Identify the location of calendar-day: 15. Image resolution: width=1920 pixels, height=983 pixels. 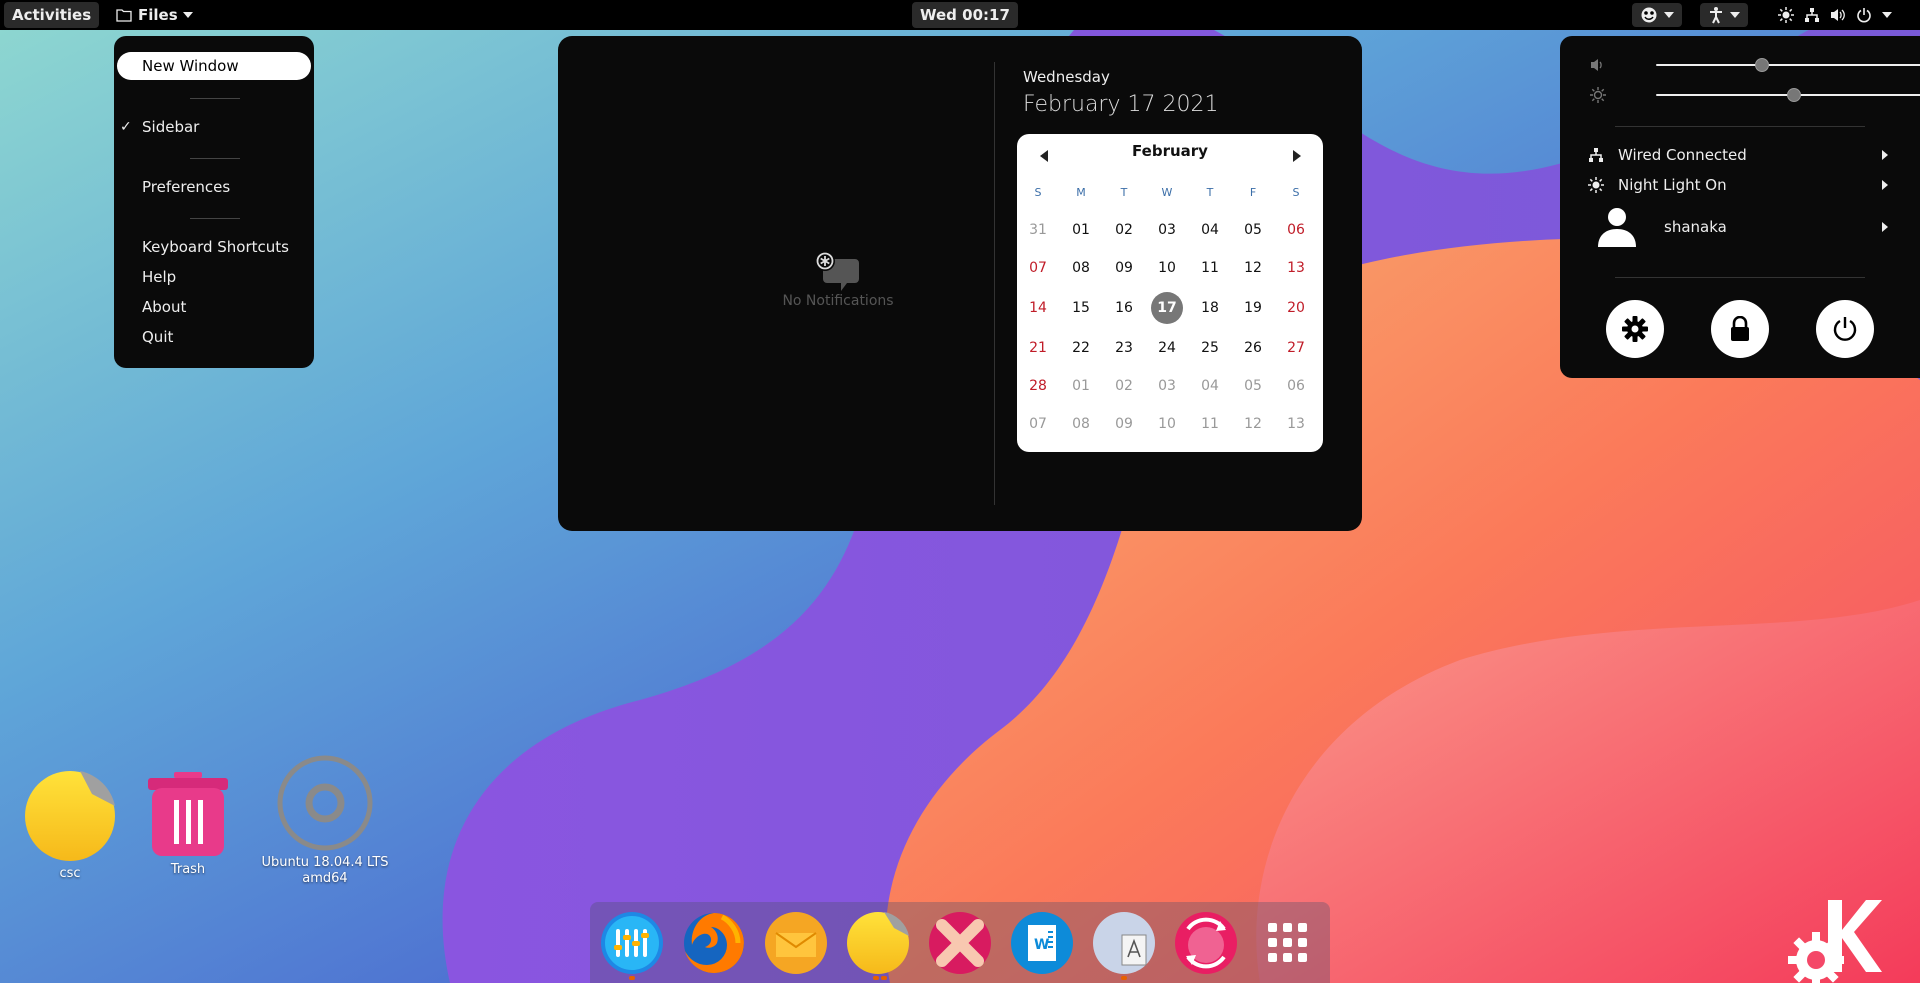
(1081, 308).